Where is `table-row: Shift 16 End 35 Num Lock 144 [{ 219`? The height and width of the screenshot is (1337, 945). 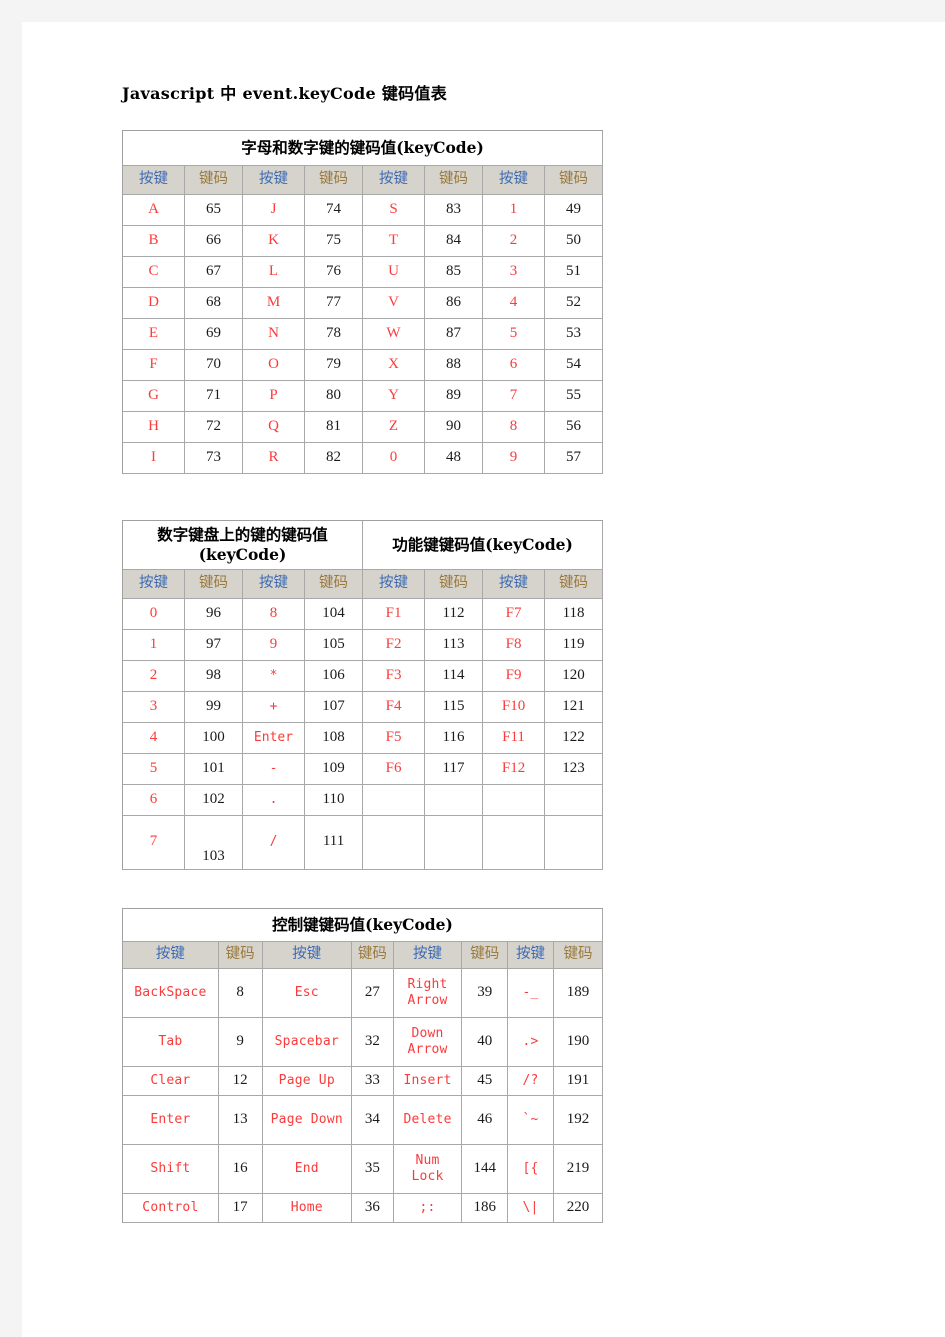 table-row: Shift 16 End 35 Num Lock 144 [{ 219 is located at coordinates (363, 1169).